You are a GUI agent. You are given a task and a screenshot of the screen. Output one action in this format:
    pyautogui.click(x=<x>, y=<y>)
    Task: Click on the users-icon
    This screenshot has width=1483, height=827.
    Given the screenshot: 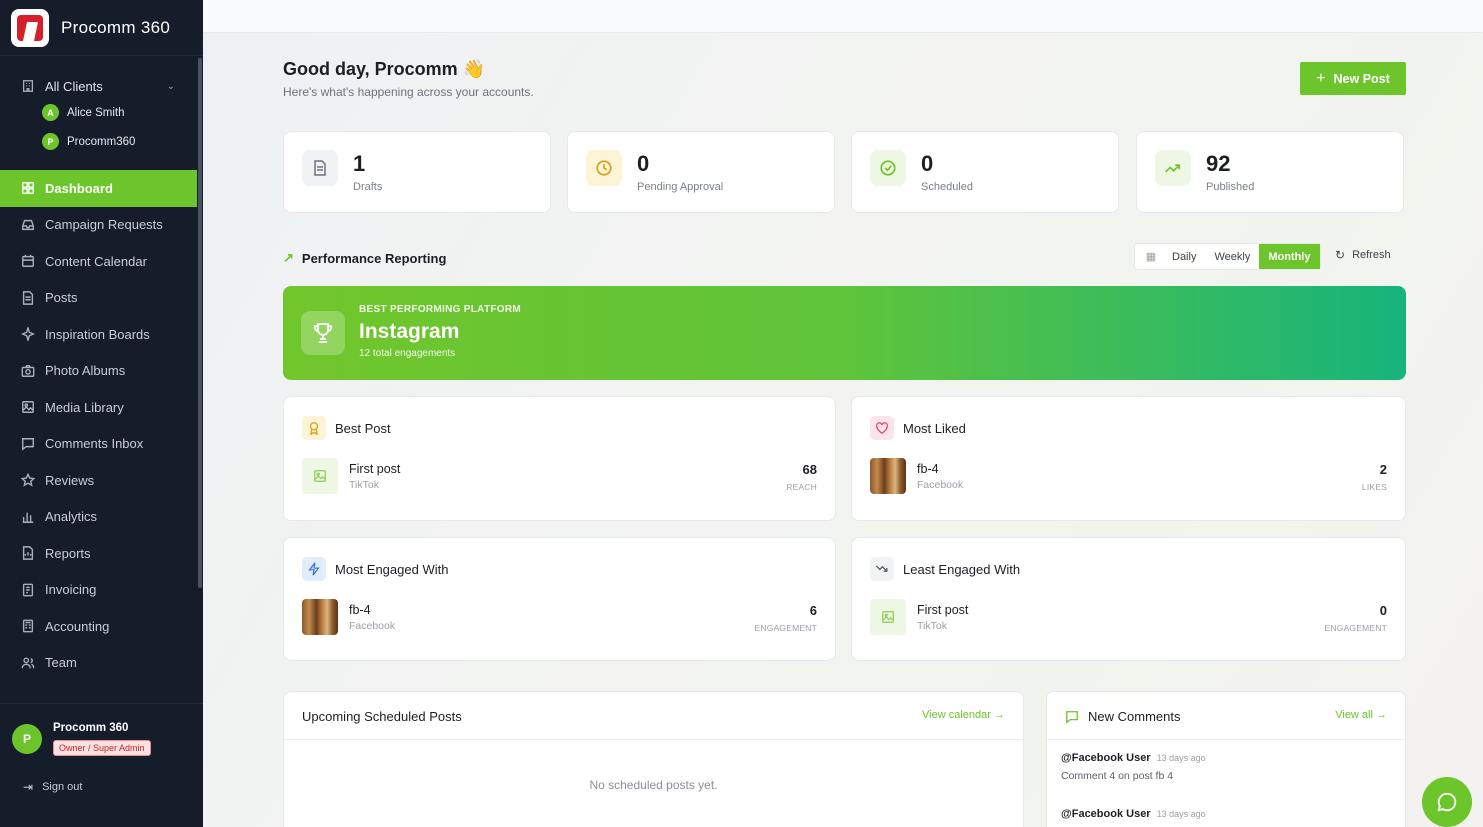 What is the action you would take?
    pyautogui.click(x=28, y=663)
    